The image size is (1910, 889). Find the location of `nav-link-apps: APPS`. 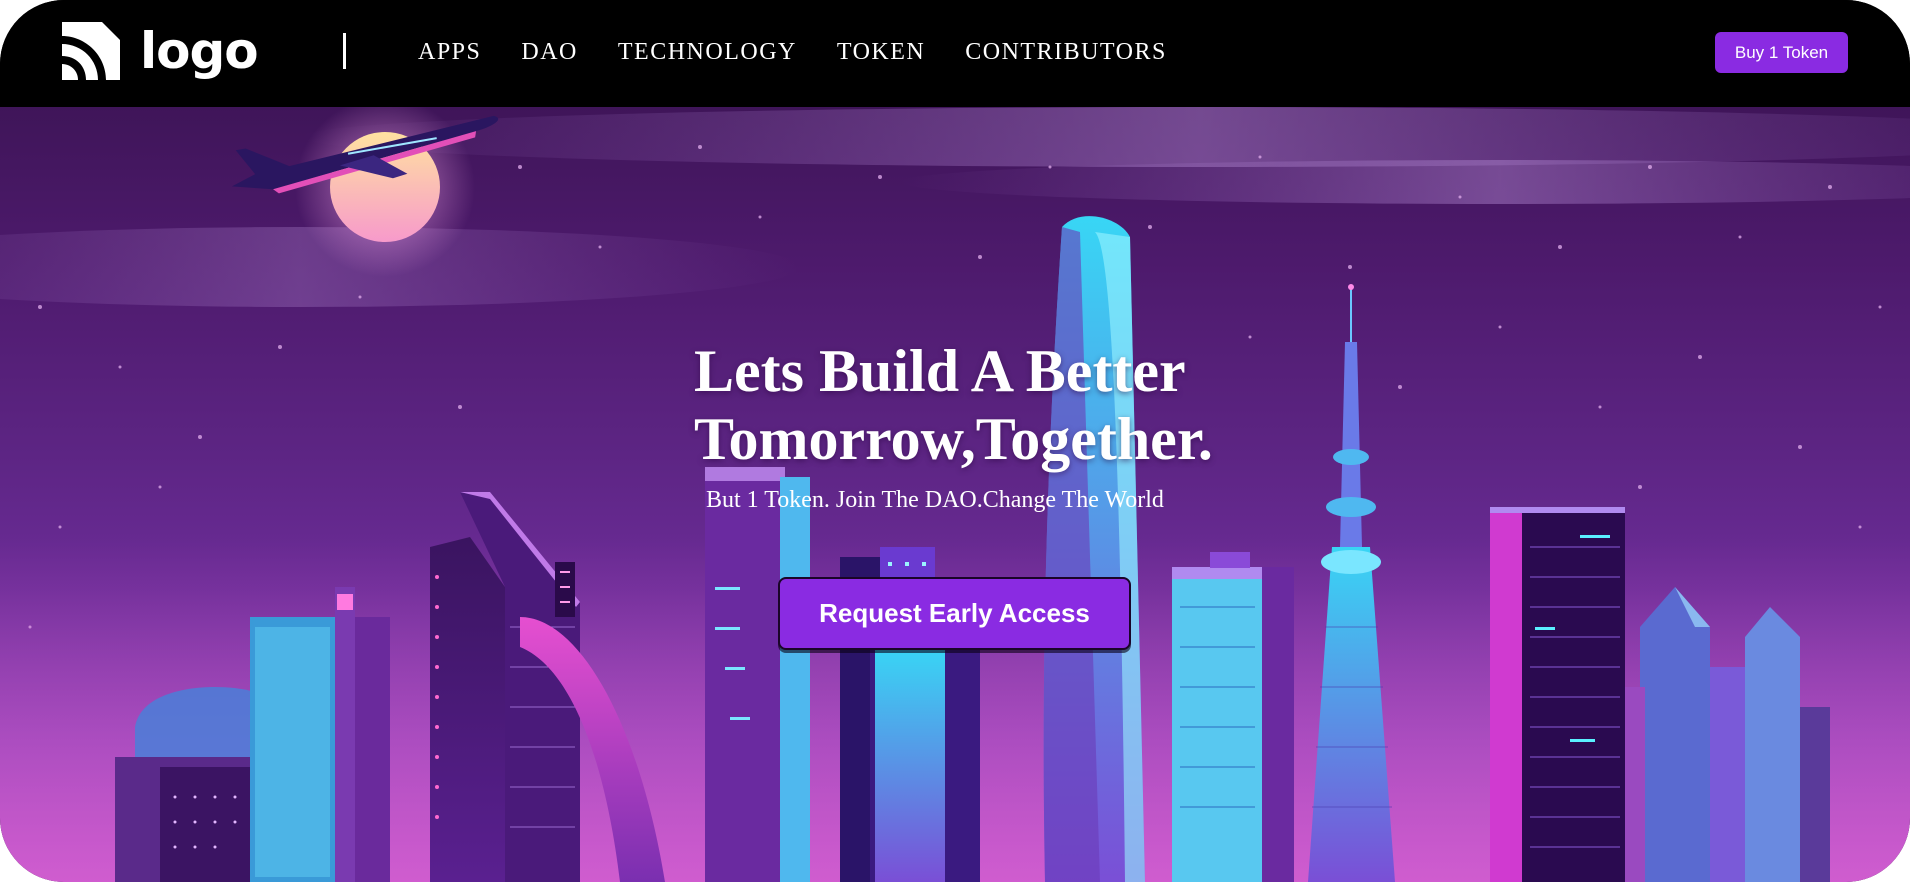

nav-link-apps: APPS is located at coordinates (449, 52).